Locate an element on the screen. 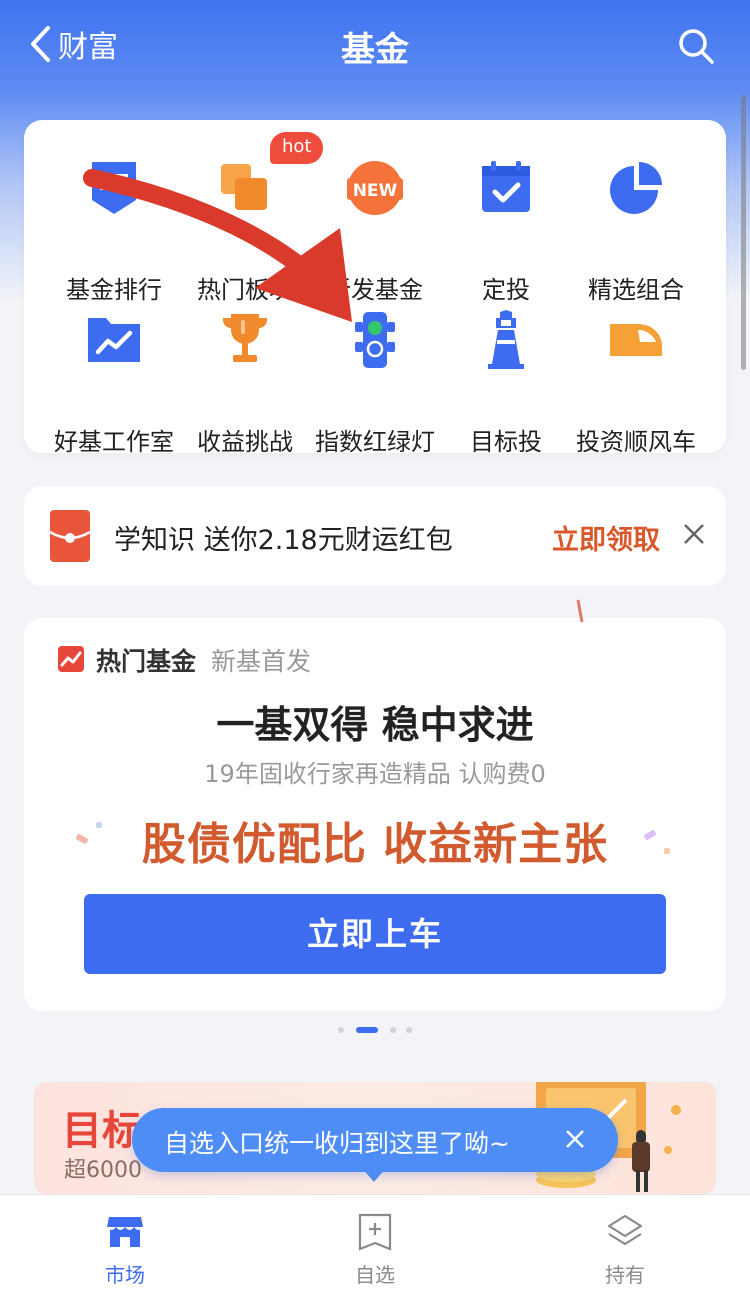 Image resolution: width=750 pixels, height=1295 pixels. tab-label: 自选 is located at coordinates (375, 1275).